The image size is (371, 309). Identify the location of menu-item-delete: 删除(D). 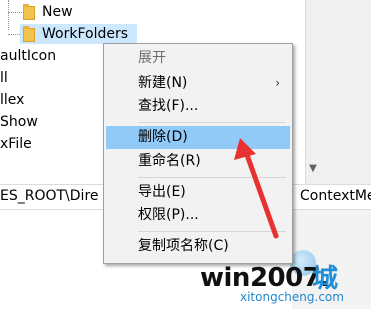
(198, 137).